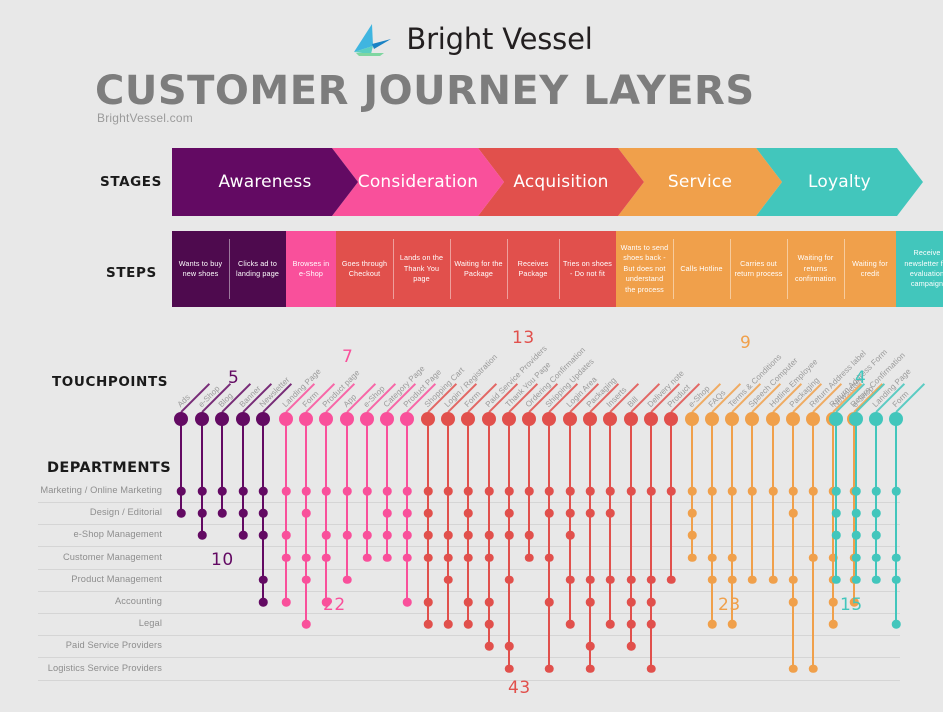  I want to click on step-cell: Calls Hotline, so click(701, 269).